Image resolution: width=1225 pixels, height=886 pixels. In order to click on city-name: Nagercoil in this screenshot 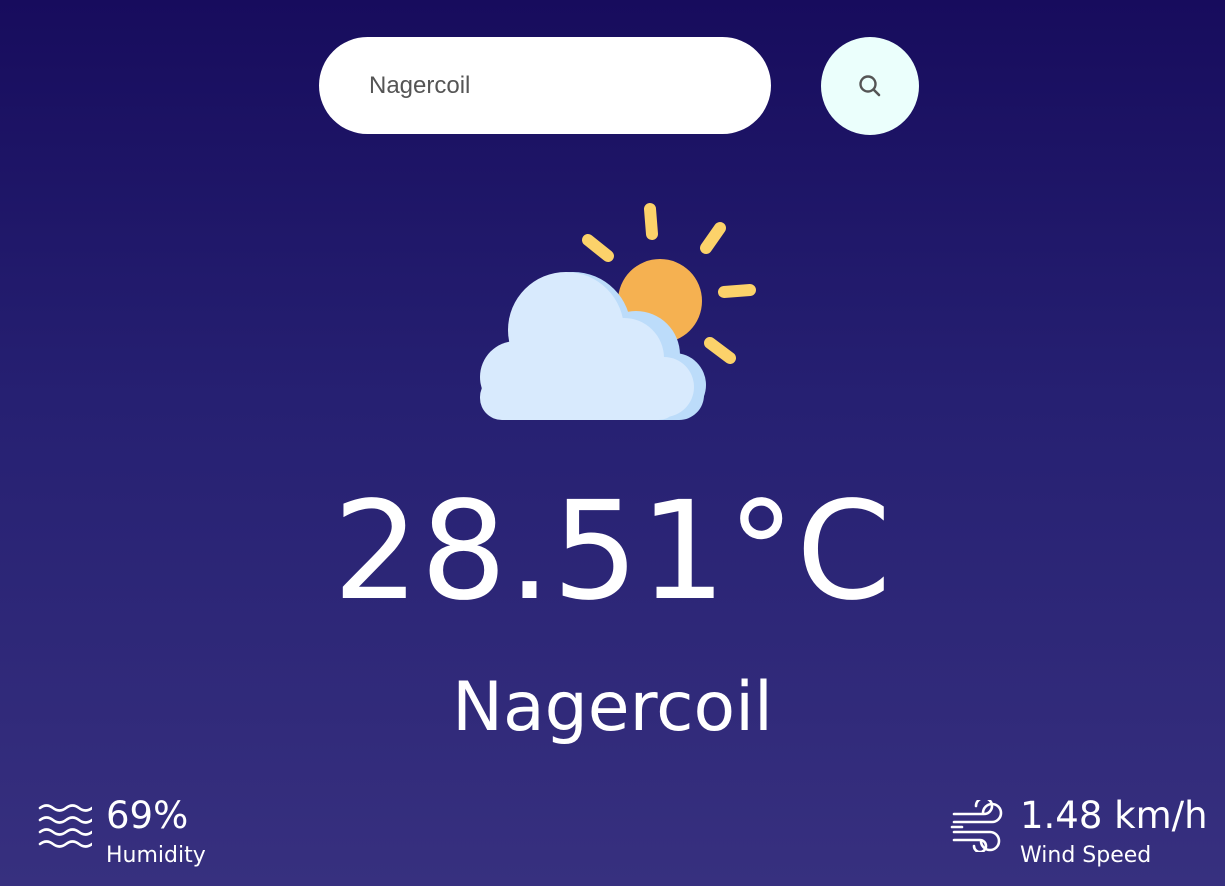, I will do `click(612, 707)`.